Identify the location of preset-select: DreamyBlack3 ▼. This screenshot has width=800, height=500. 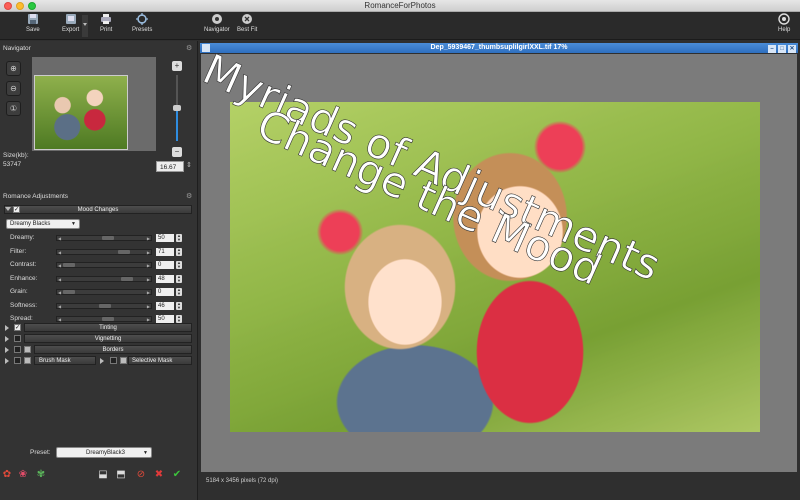
(104, 452).